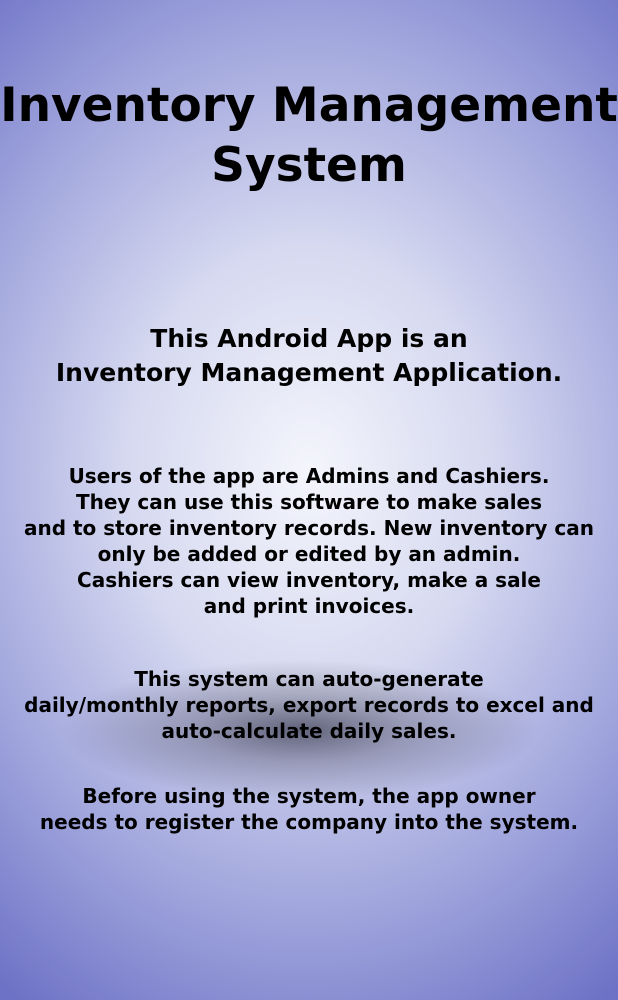 This screenshot has width=618, height=1000. I want to click on features-line-1: This system can auto-generate, so click(309, 679).